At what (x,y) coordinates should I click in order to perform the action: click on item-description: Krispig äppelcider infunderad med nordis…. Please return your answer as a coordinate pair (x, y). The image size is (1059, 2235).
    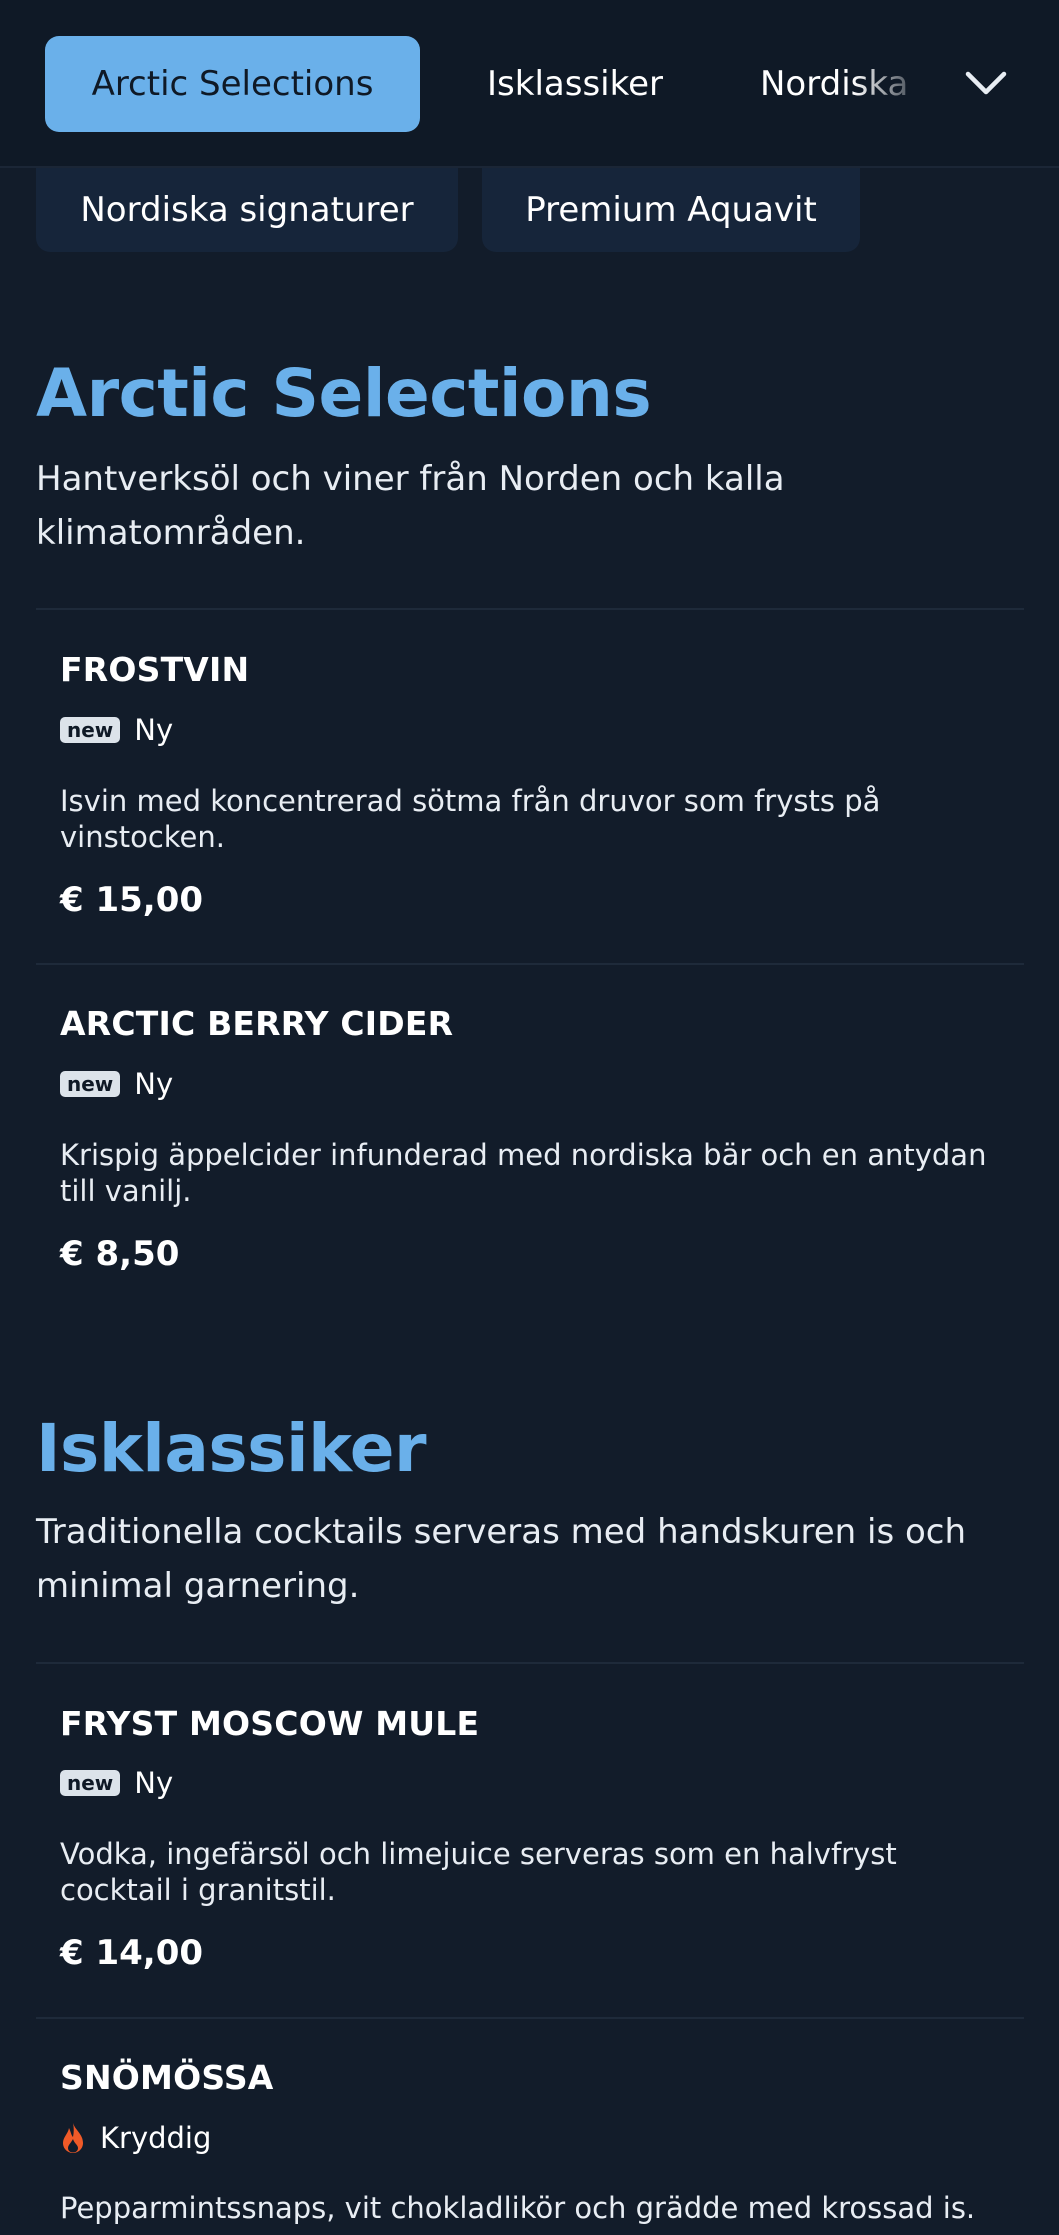
    Looking at the image, I should click on (523, 1173).